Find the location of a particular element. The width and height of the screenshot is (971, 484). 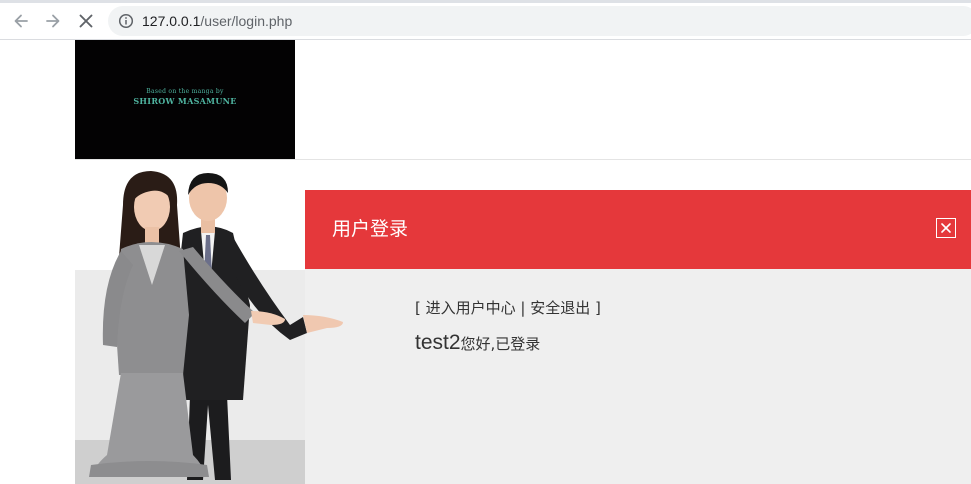

user-center-link: 进入用户中心 is located at coordinates (471, 308).